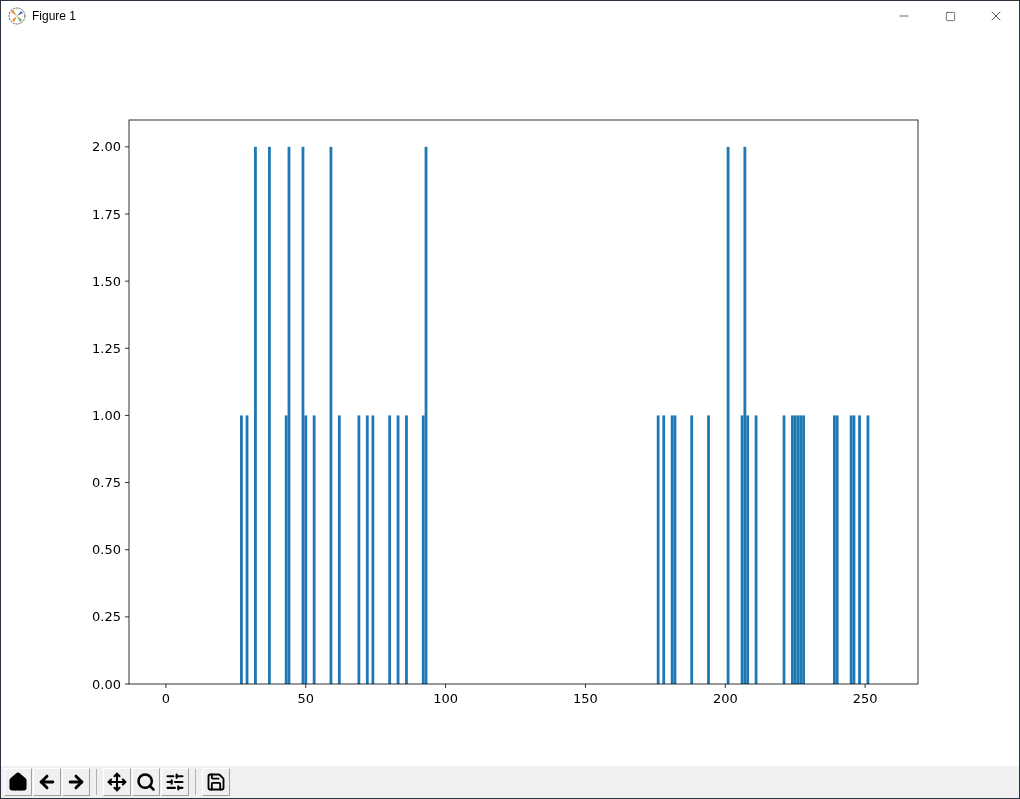 The image size is (1020, 799). Describe the element at coordinates (106, 415) in the screenshot. I see `y-tick-label: 1.00` at that location.